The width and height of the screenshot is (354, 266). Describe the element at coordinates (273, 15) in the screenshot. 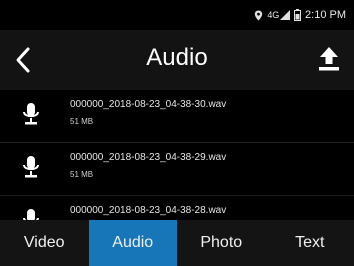

I see `network-type: 4G` at that location.